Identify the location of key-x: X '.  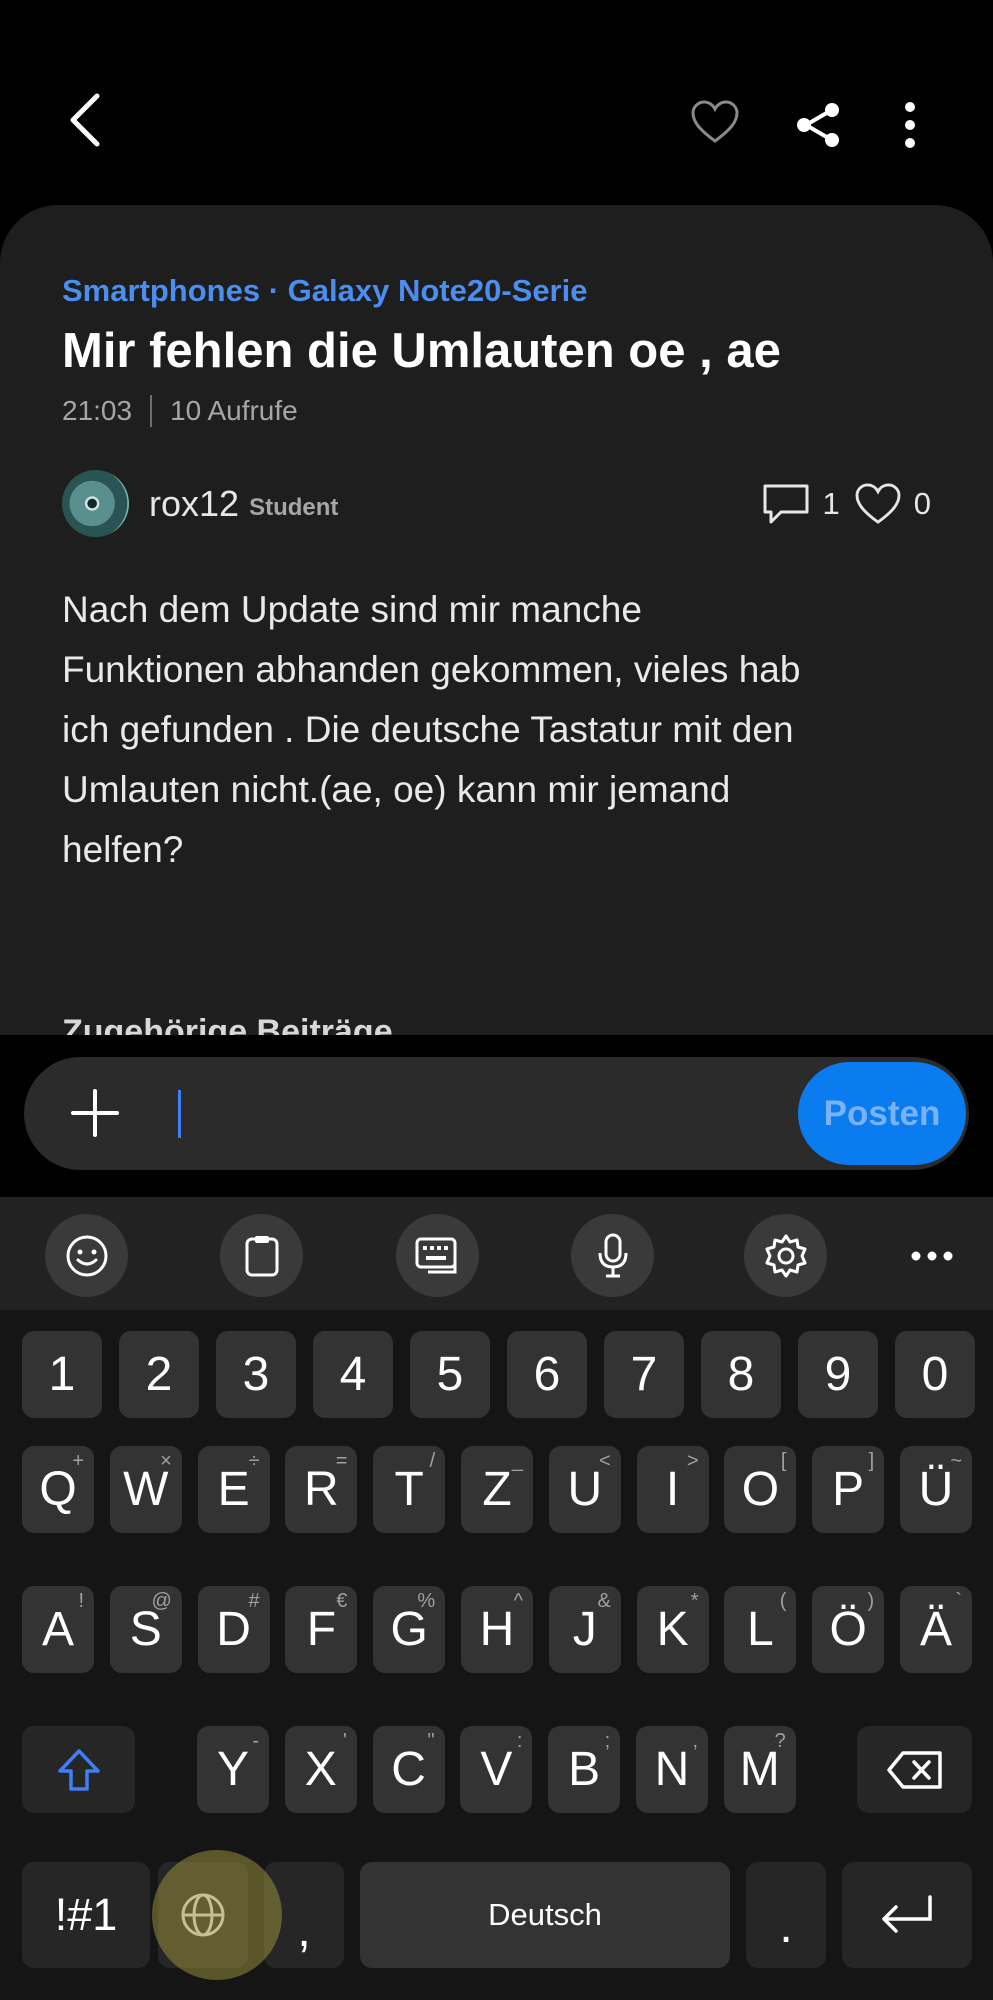
(320, 1769).